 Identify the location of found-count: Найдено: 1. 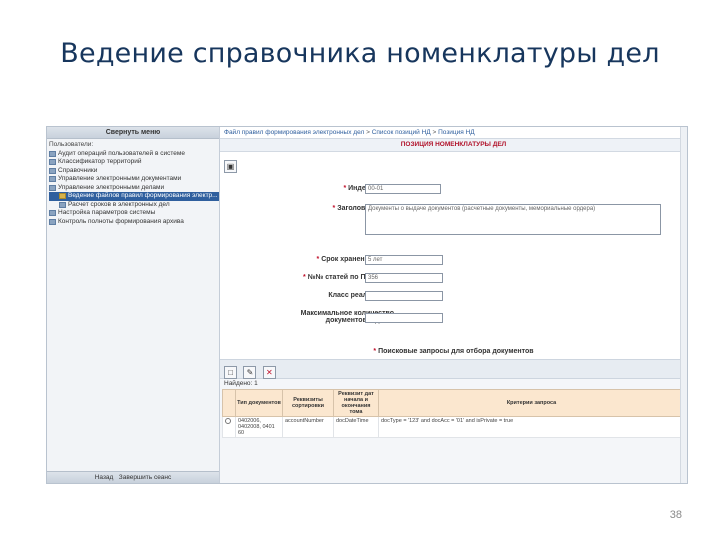
(241, 383).